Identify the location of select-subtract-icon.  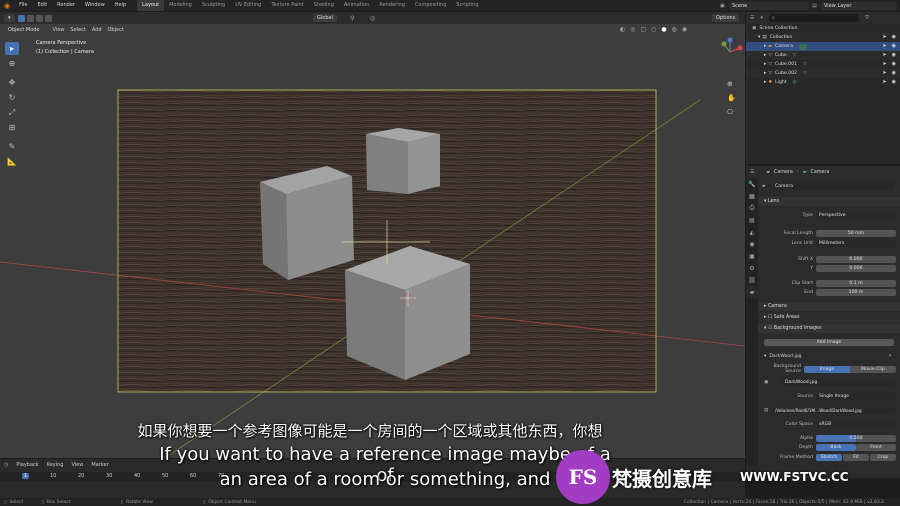
(39, 18).